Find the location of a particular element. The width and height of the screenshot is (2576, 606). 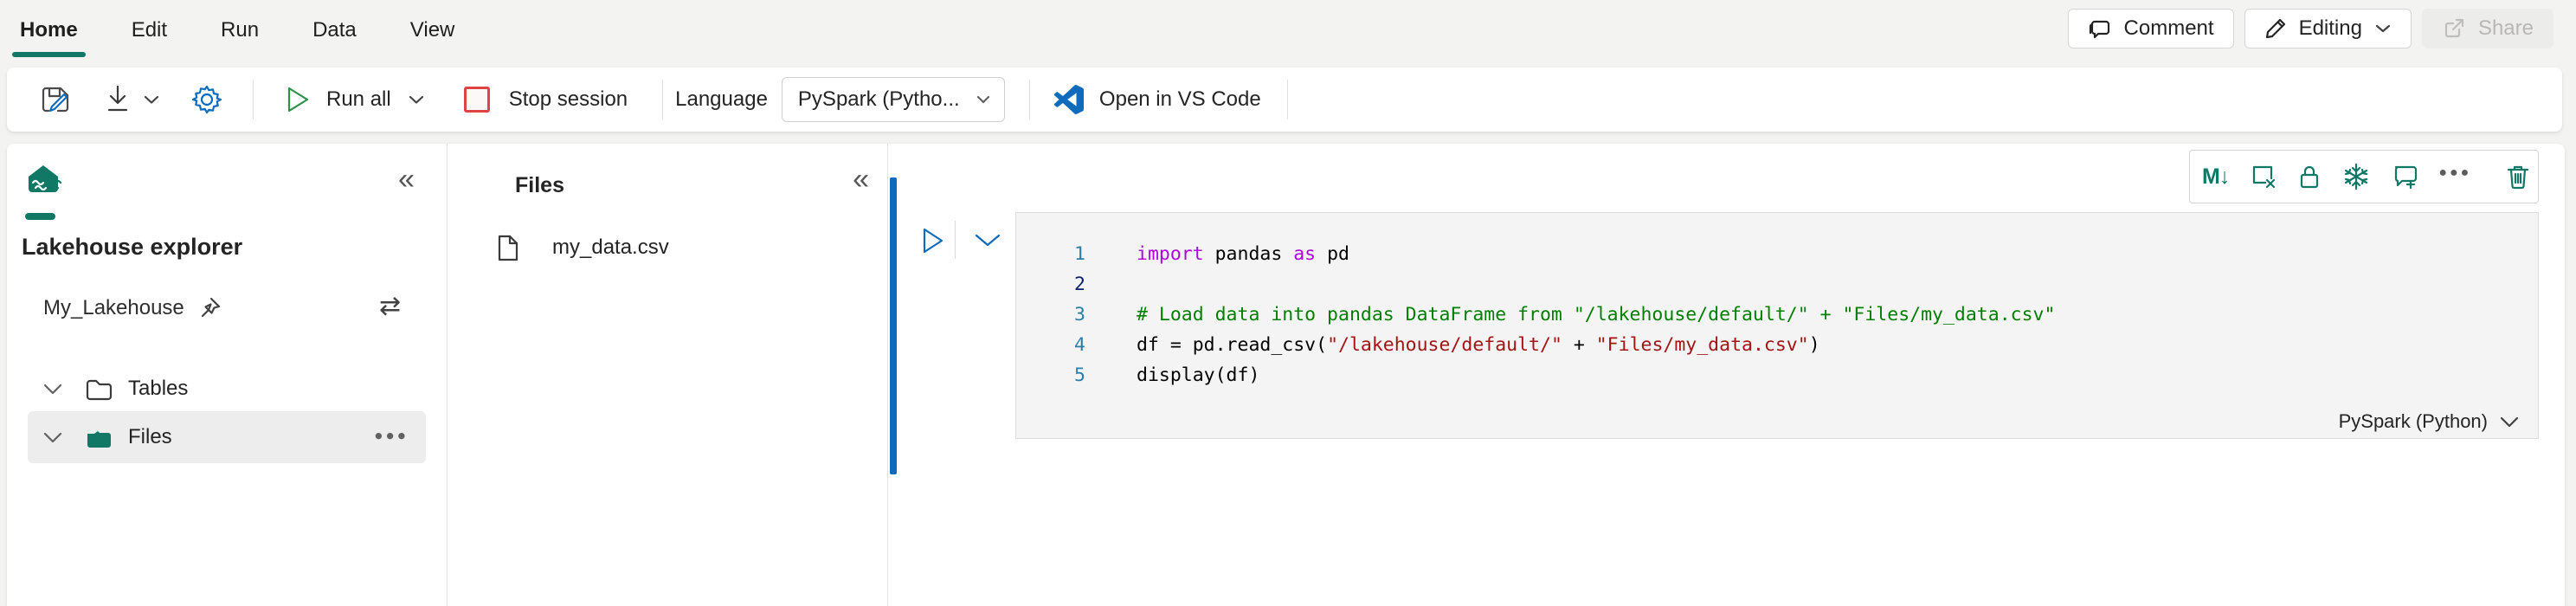

line-number: 4 is located at coordinates (1079, 345).